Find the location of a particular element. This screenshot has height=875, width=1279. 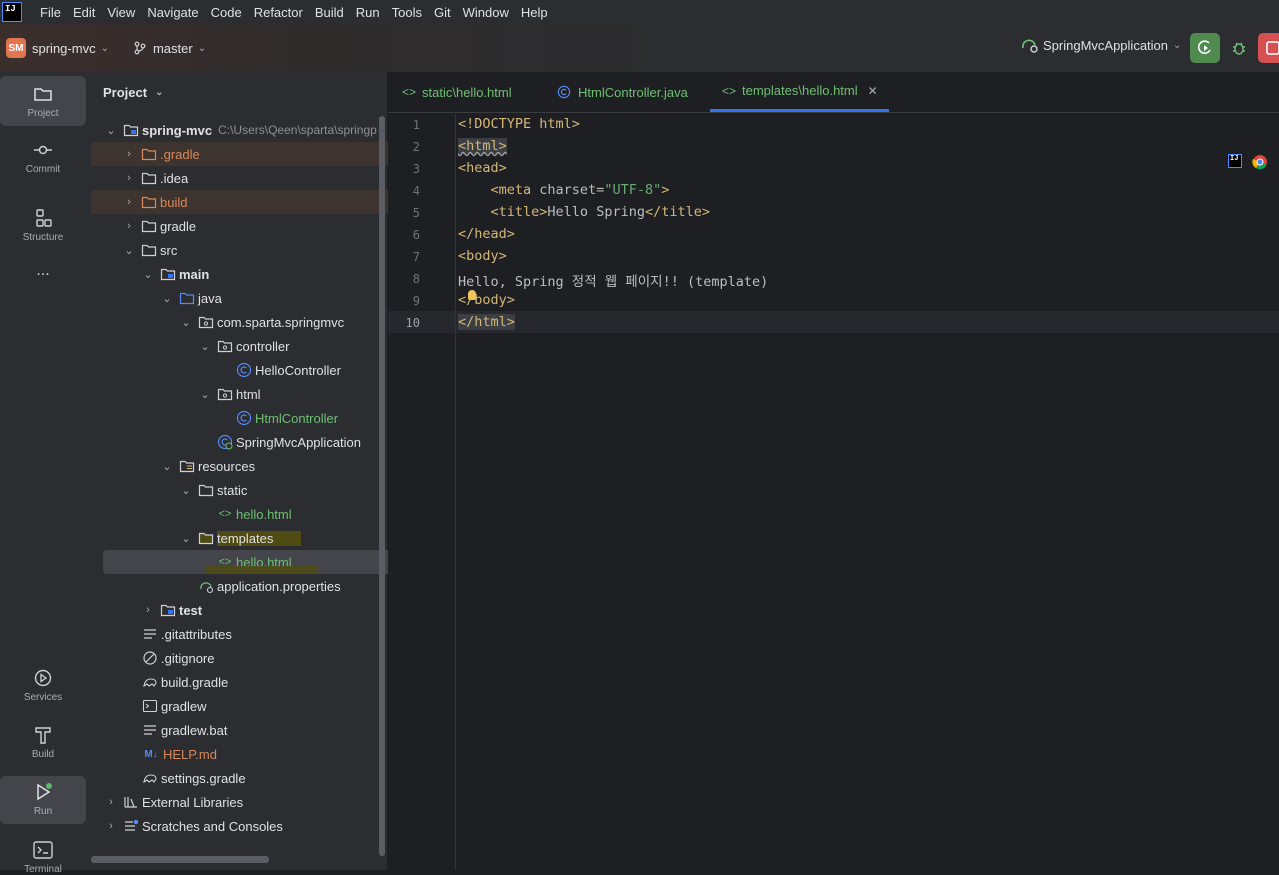

project-name: spring-mvc is located at coordinates (64, 48).